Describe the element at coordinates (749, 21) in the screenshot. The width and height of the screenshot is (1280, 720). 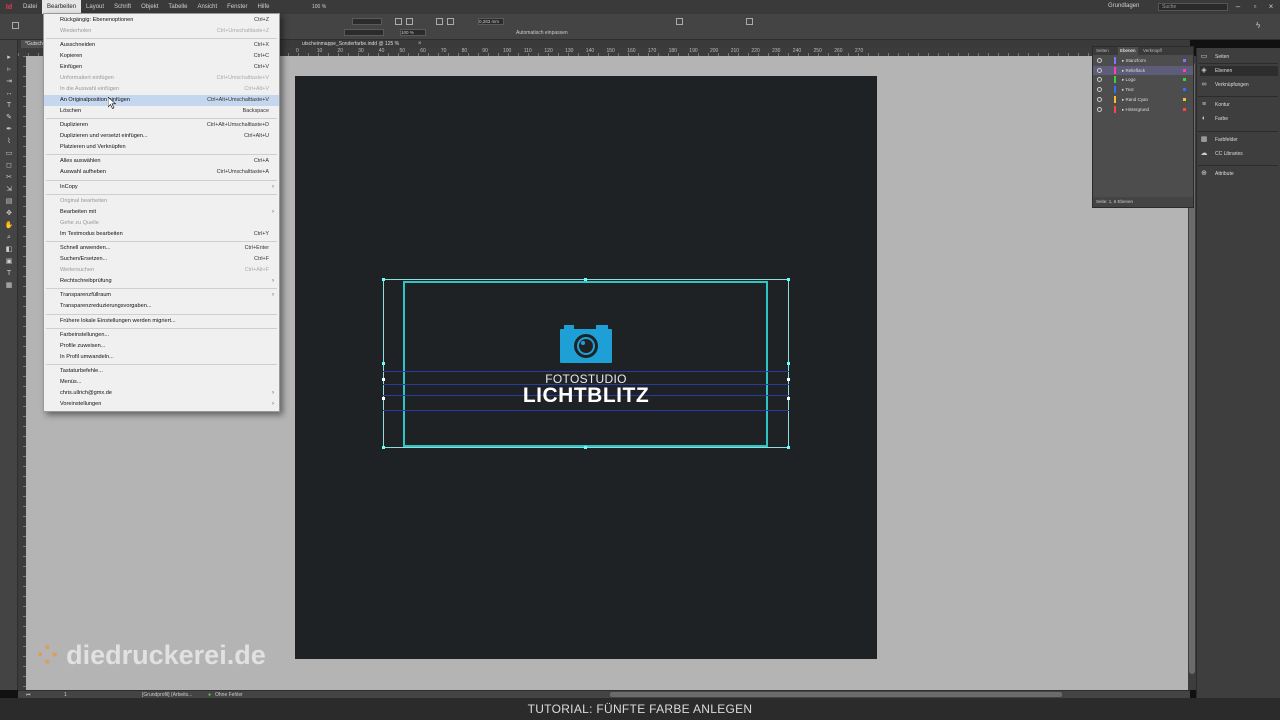
I see `panel-menu-icon` at that location.